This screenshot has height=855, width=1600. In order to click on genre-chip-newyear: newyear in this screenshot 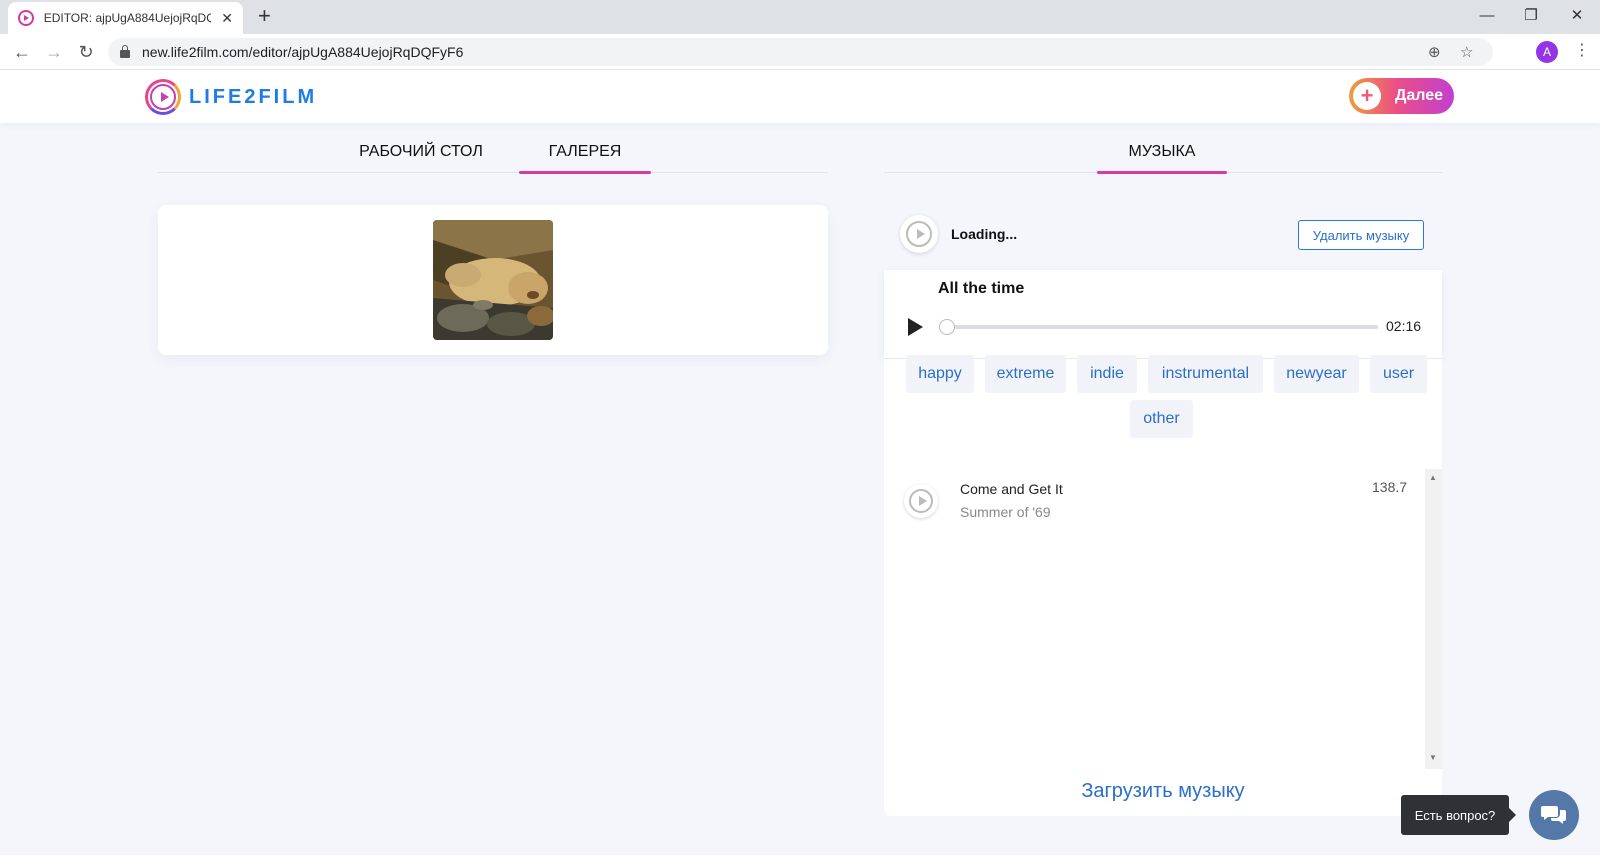, I will do `click(1316, 374)`.